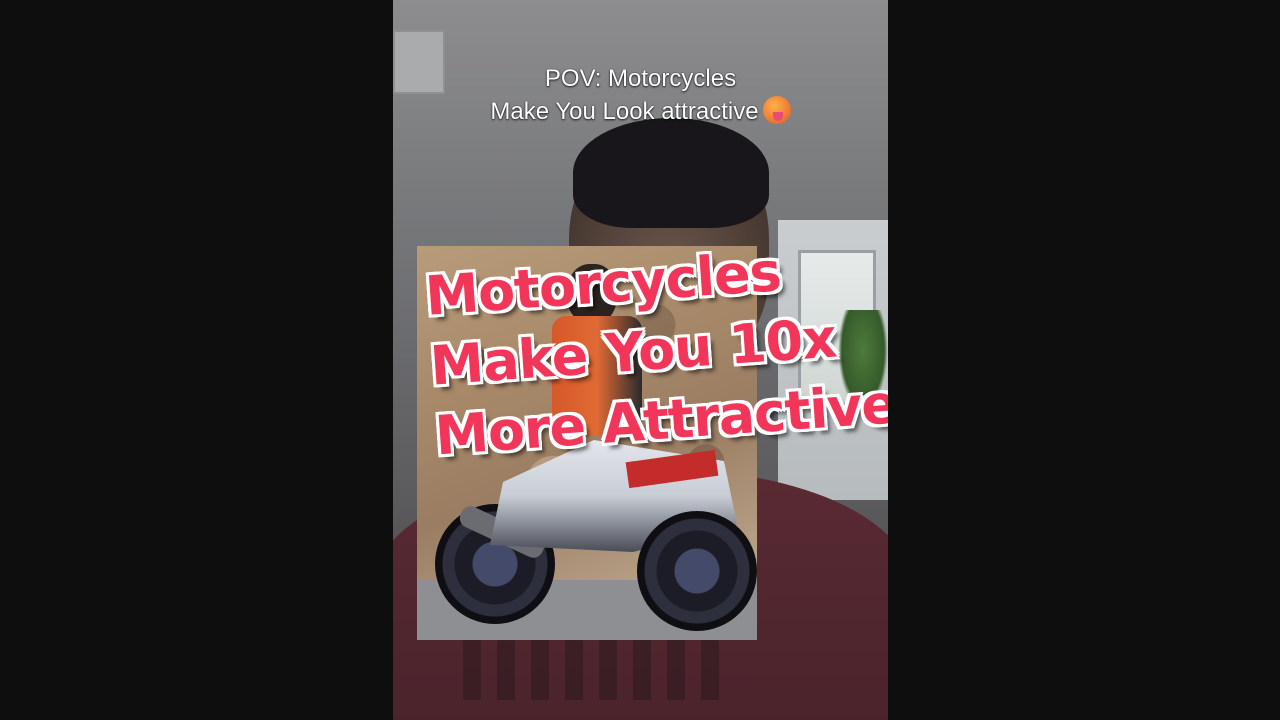  I want to click on caption-line-2-text: Make You Look attractive, so click(624, 111).